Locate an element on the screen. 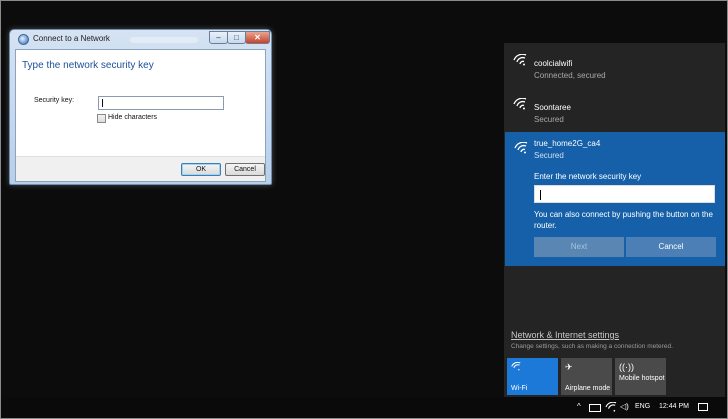 This screenshot has width=728, height=419. action-center-icon is located at coordinates (703, 407).